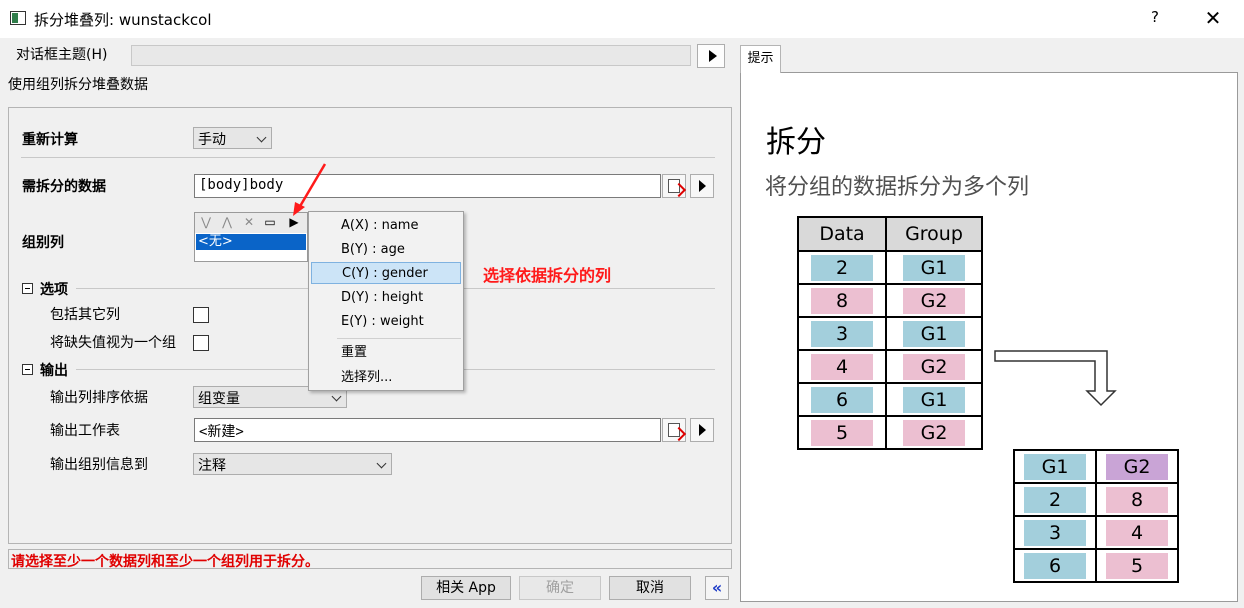 Image resolution: width=1244 pixels, height=608 pixels. I want to click on group-info-value: 注释, so click(212, 466).